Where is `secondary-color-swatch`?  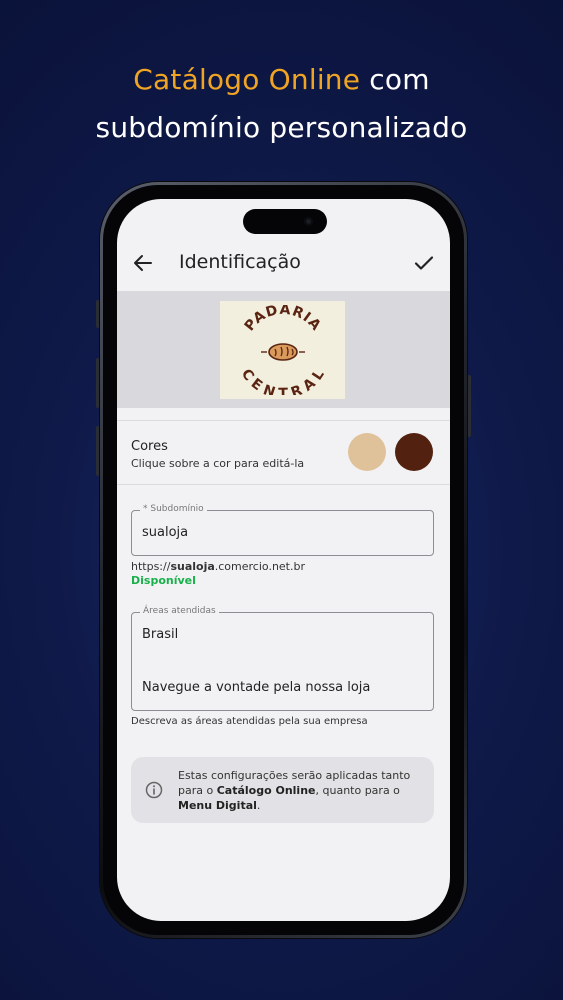 secondary-color-swatch is located at coordinates (414, 452).